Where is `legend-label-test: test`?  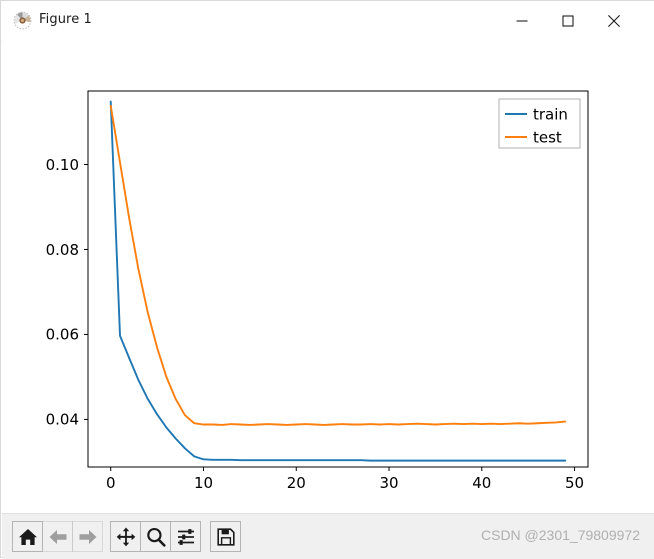
legend-label-test: test is located at coordinates (547, 137).